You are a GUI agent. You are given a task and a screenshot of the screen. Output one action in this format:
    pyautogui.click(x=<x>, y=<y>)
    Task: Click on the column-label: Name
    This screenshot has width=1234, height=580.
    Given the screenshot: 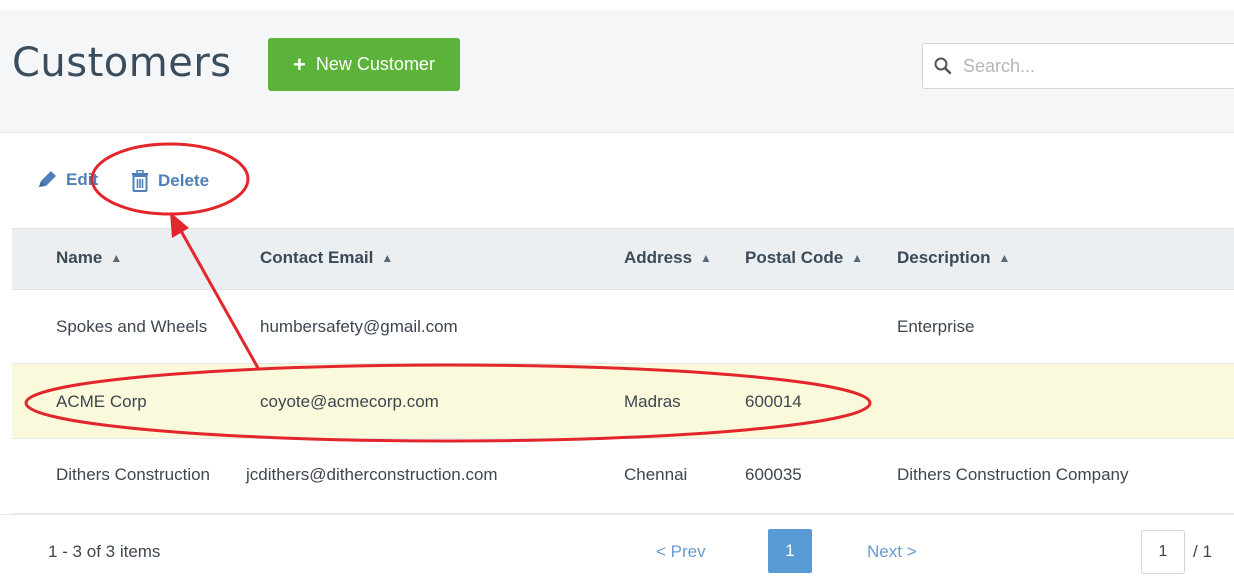 What is the action you would take?
    pyautogui.click(x=79, y=257)
    